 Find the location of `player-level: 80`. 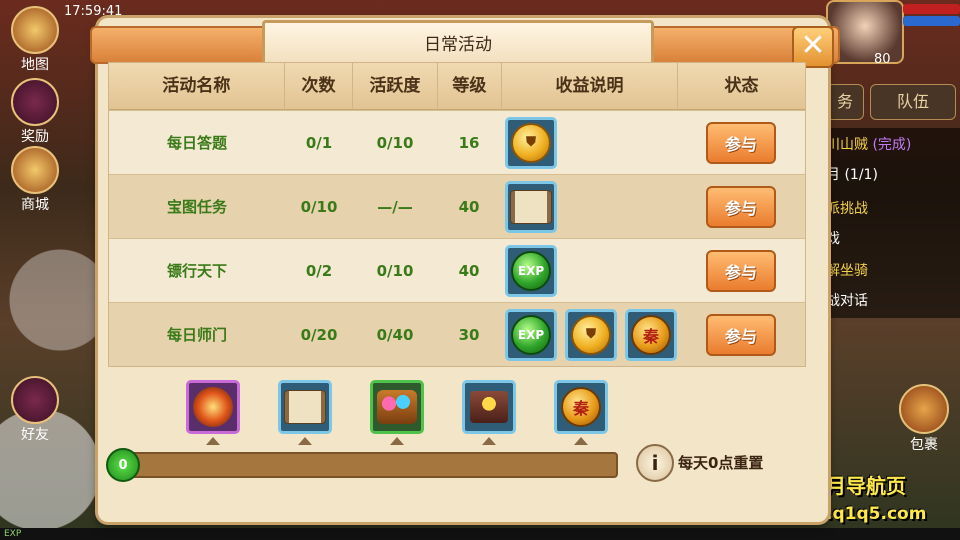

player-level: 80 is located at coordinates (882, 59).